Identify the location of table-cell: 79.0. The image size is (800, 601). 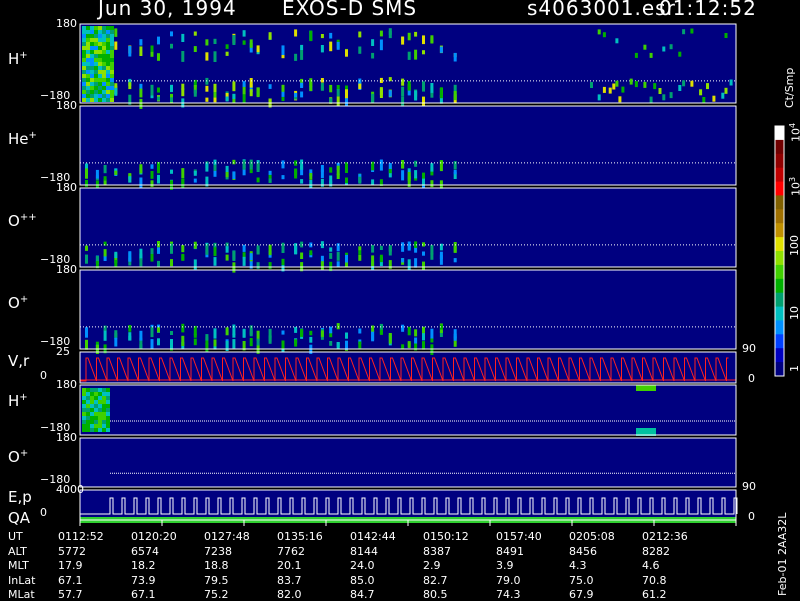
(508, 580).